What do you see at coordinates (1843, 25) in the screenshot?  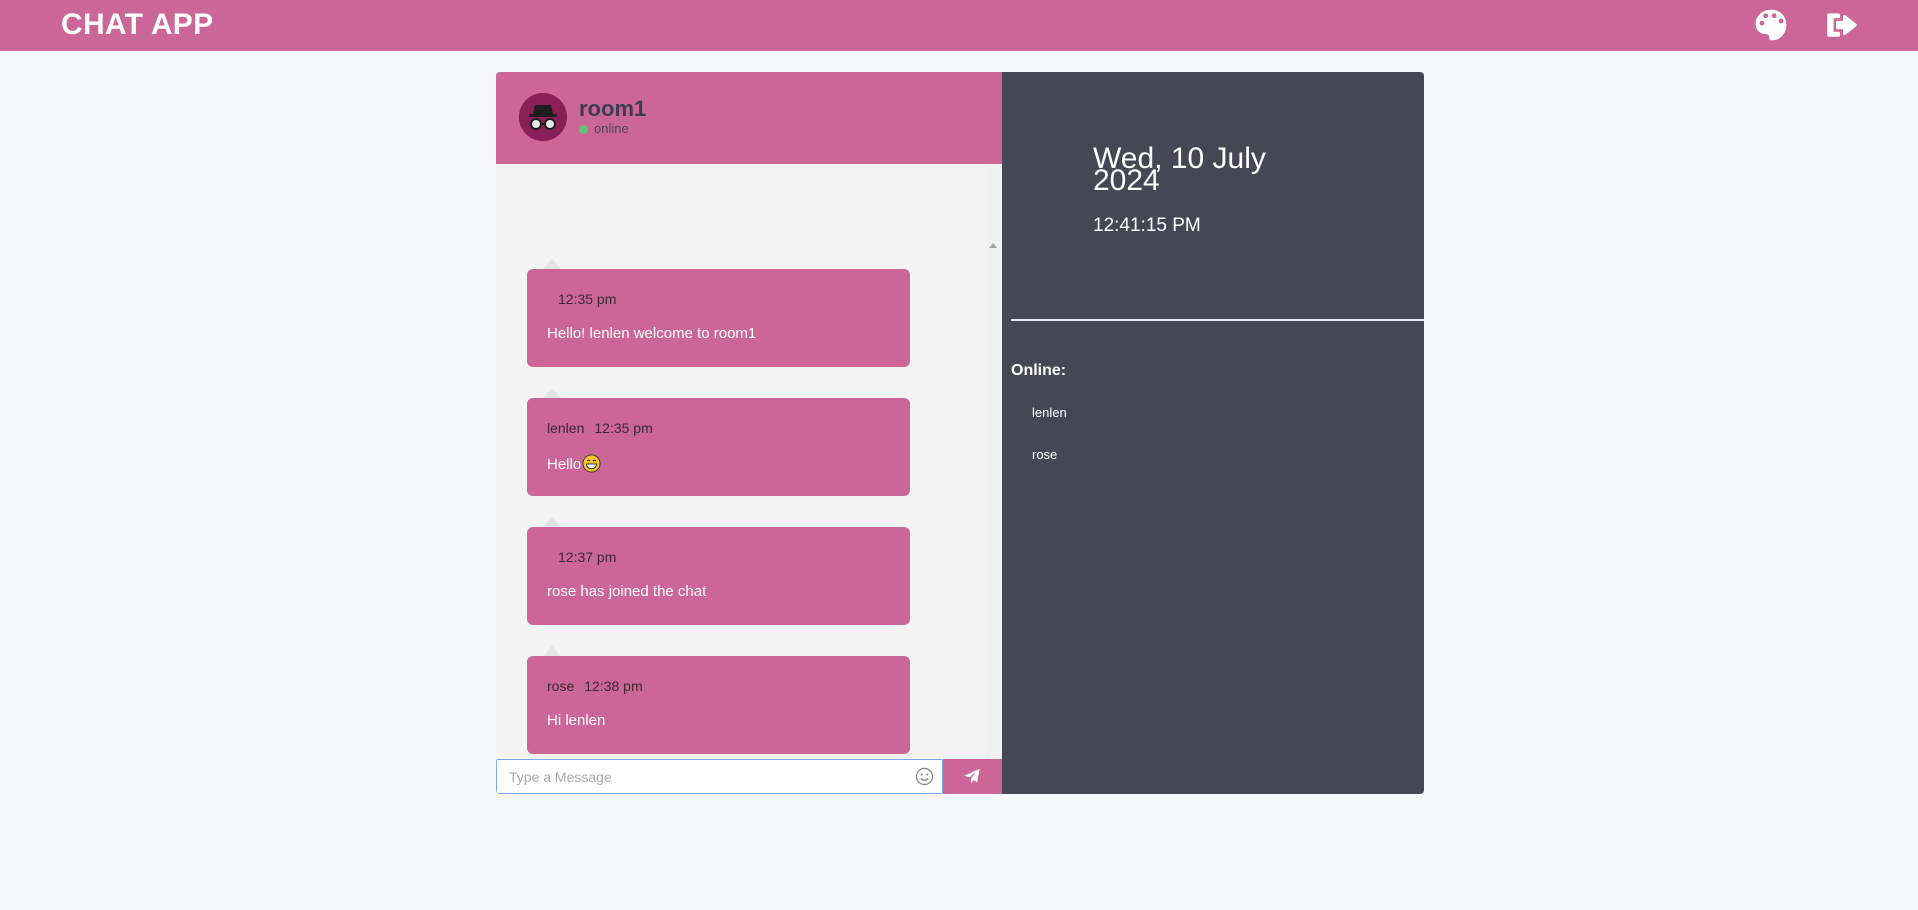 I see `sign-out-icon` at bounding box center [1843, 25].